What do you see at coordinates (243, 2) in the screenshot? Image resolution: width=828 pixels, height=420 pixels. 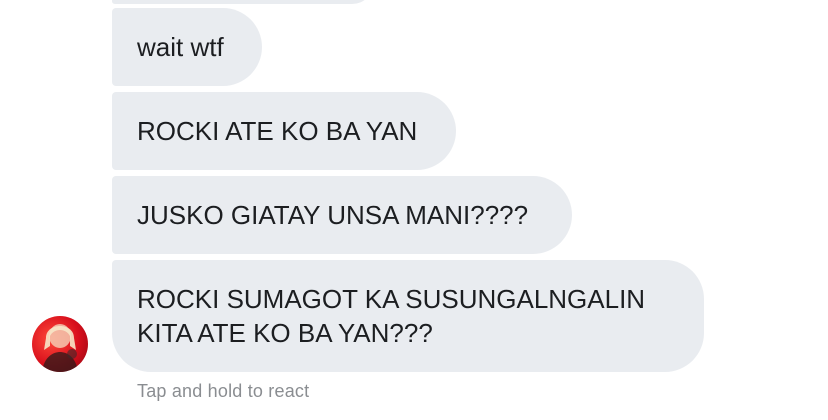 I see `previous-message-bubble` at bounding box center [243, 2].